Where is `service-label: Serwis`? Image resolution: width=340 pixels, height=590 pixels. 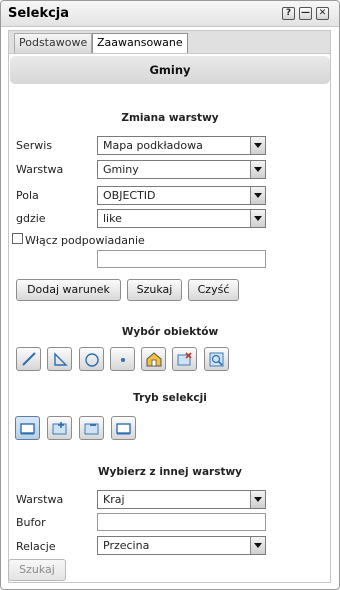
service-label: Serwis is located at coordinates (34, 145).